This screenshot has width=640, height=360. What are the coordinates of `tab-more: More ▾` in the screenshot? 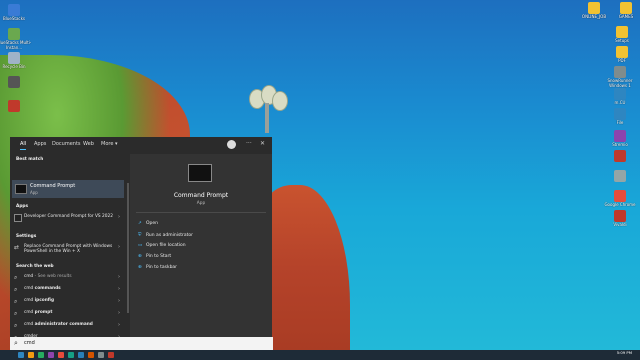 It's located at (109, 144).